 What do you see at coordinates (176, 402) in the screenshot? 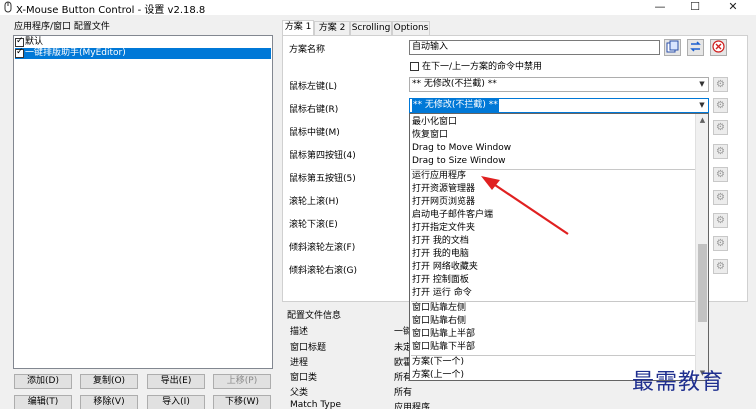
I see `import-profile-button: 导入(I)` at bounding box center [176, 402].